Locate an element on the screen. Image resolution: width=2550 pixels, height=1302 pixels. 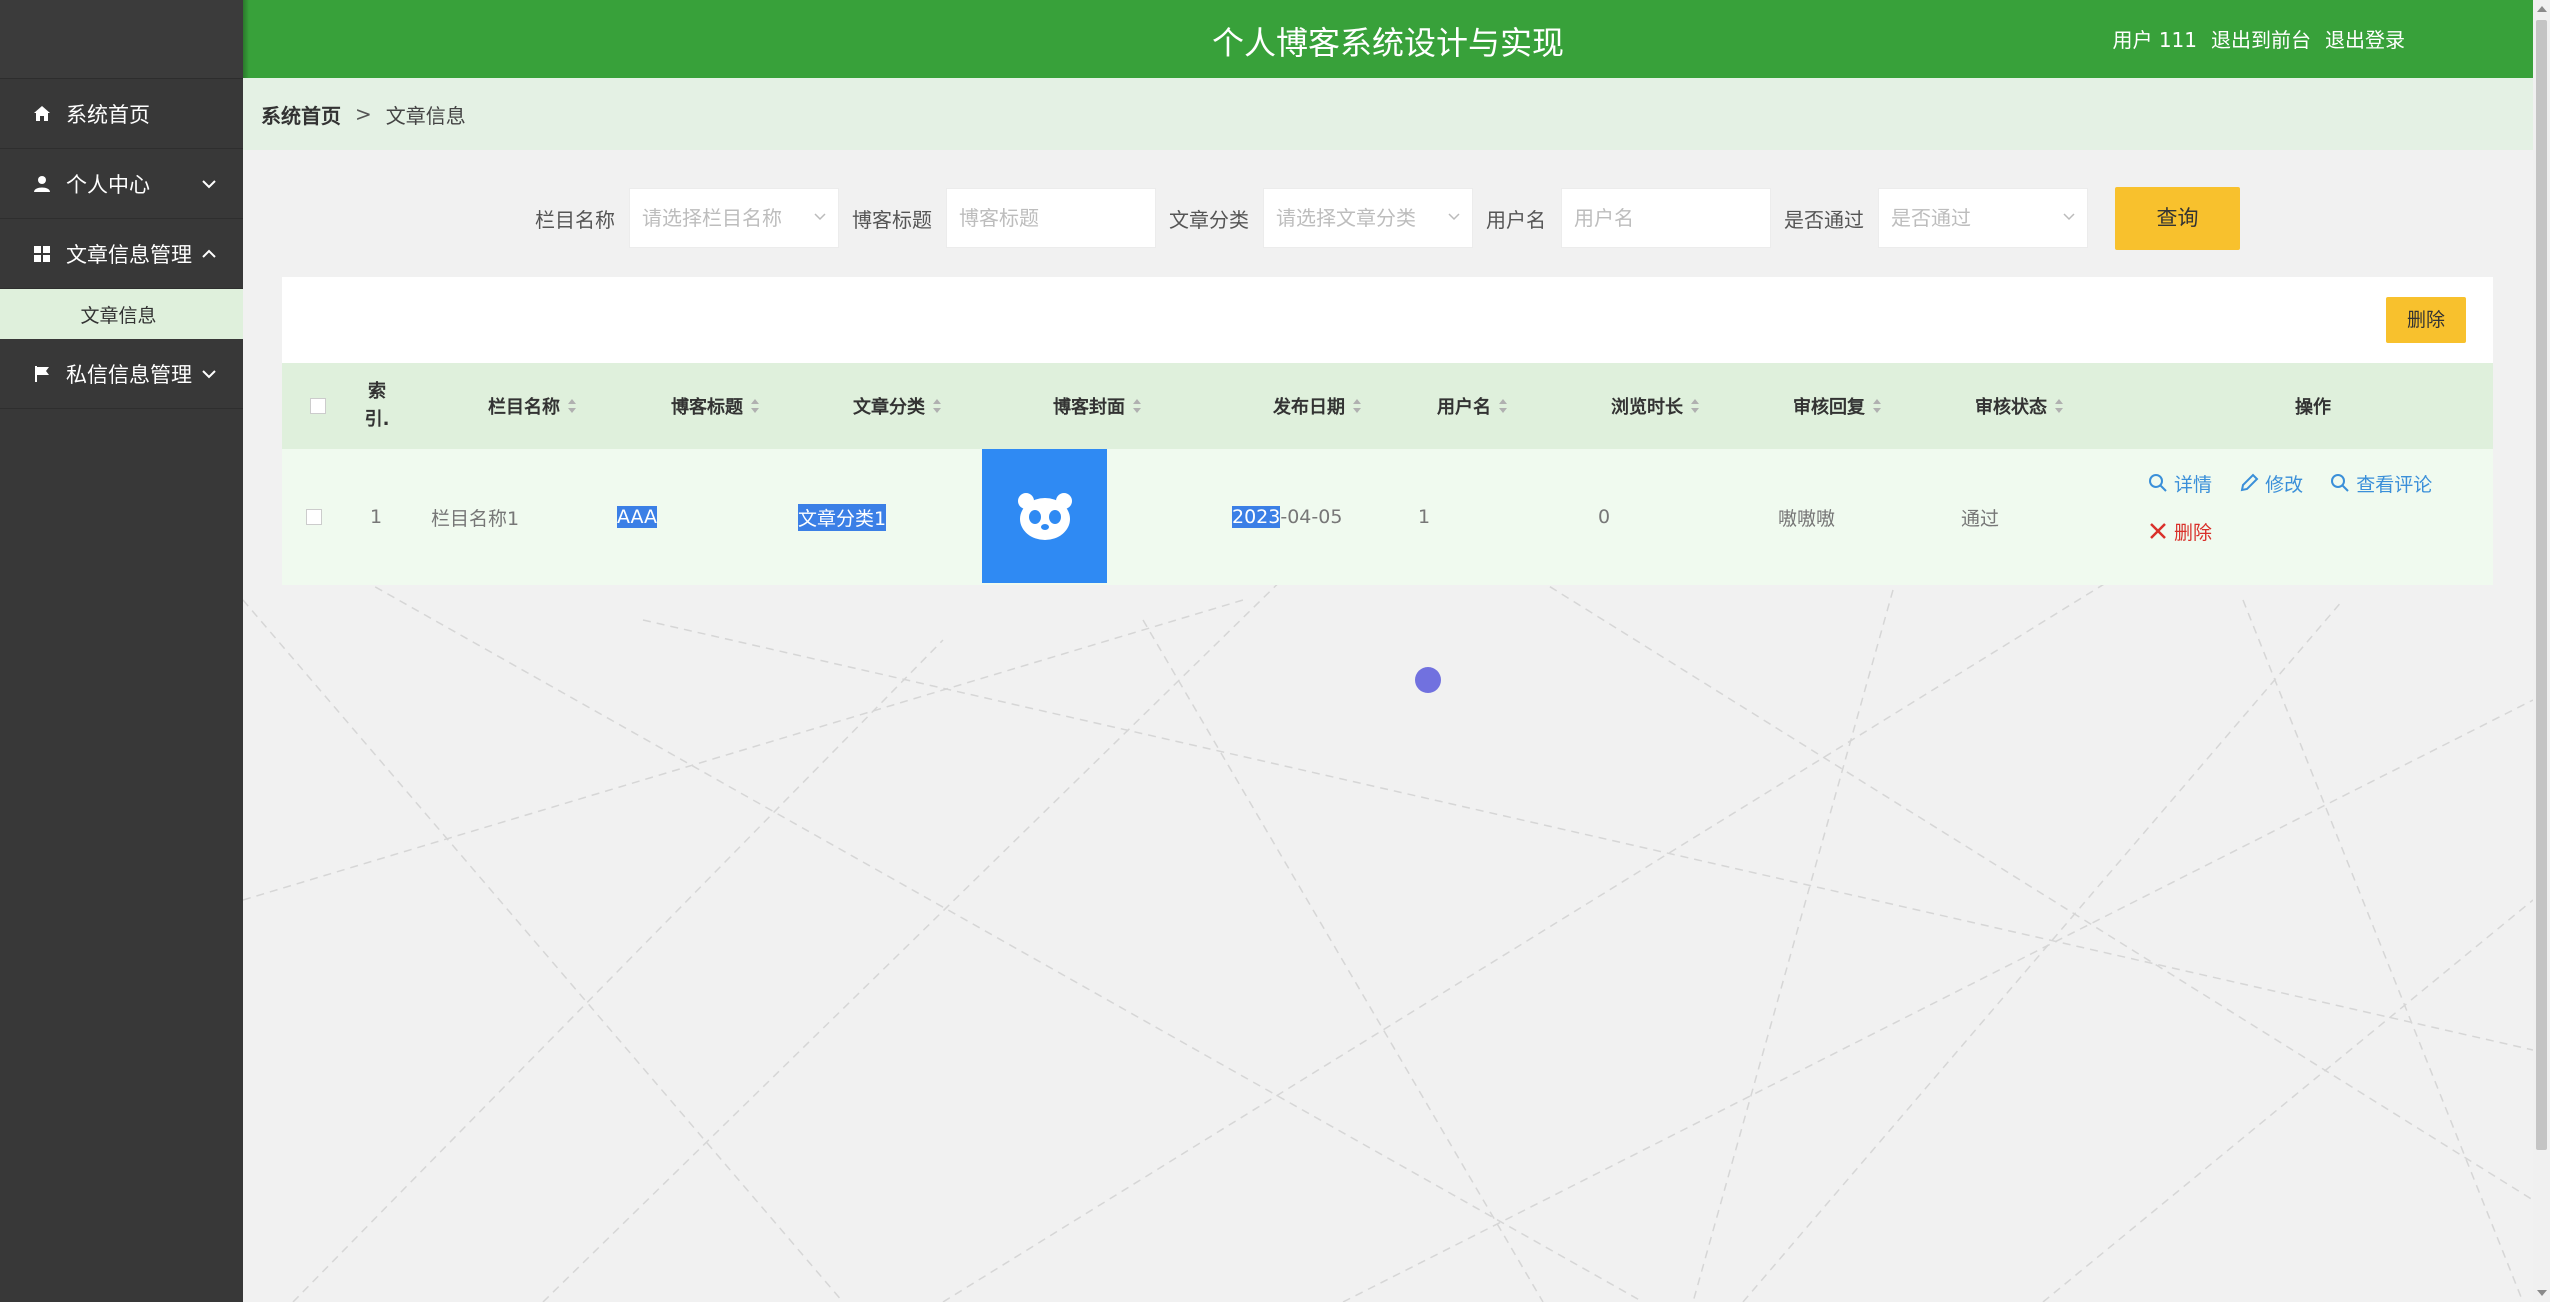
delete-row-label: 删除 is located at coordinates (2193, 532).